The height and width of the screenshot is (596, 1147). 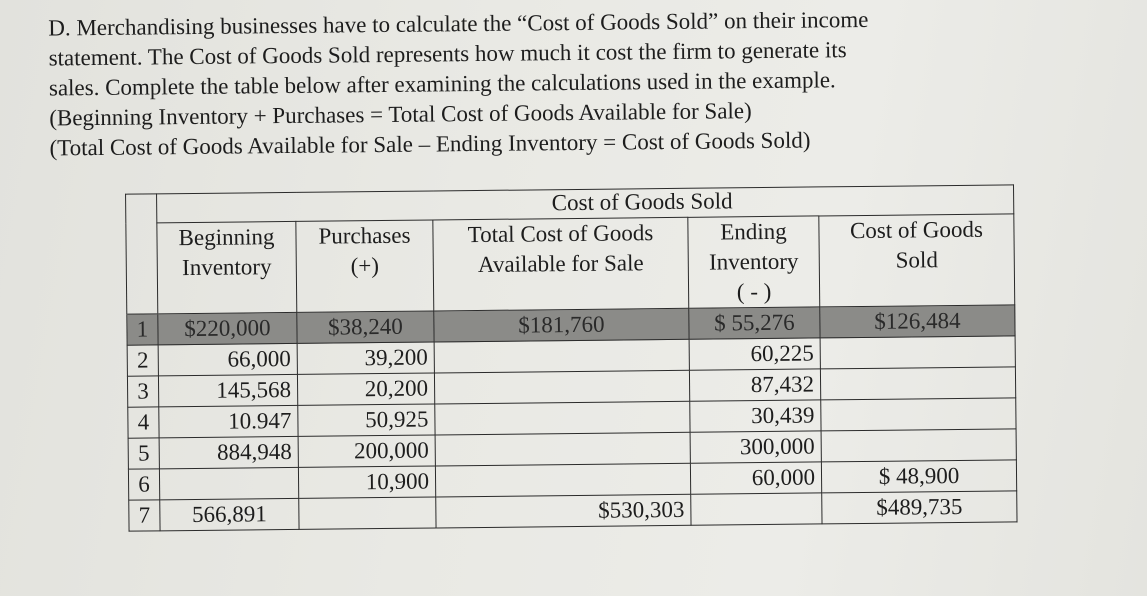 I want to click on row-number: 2, so click(x=143, y=360).